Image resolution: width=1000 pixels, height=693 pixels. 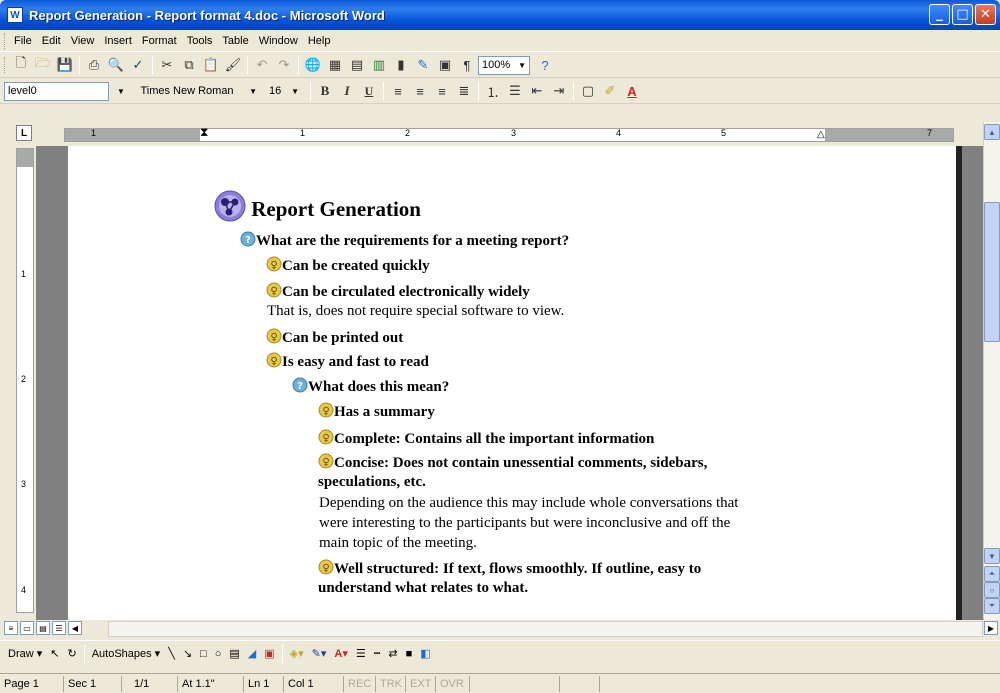 I want to click on status-rec: REC, so click(x=360, y=683).